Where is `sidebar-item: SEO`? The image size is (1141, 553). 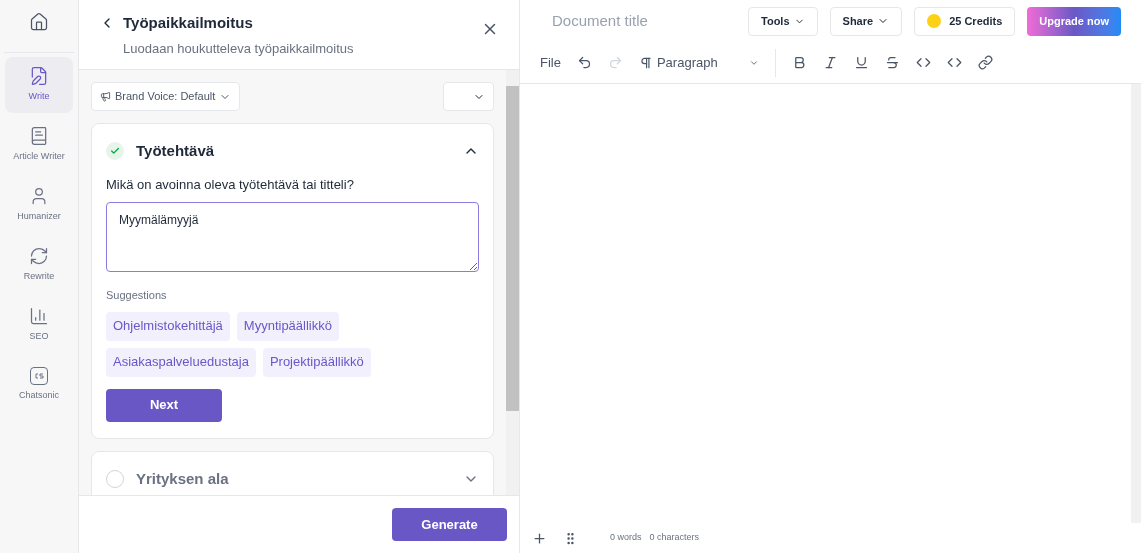
sidebar-item: SEO is located at coordinates (39, 325).